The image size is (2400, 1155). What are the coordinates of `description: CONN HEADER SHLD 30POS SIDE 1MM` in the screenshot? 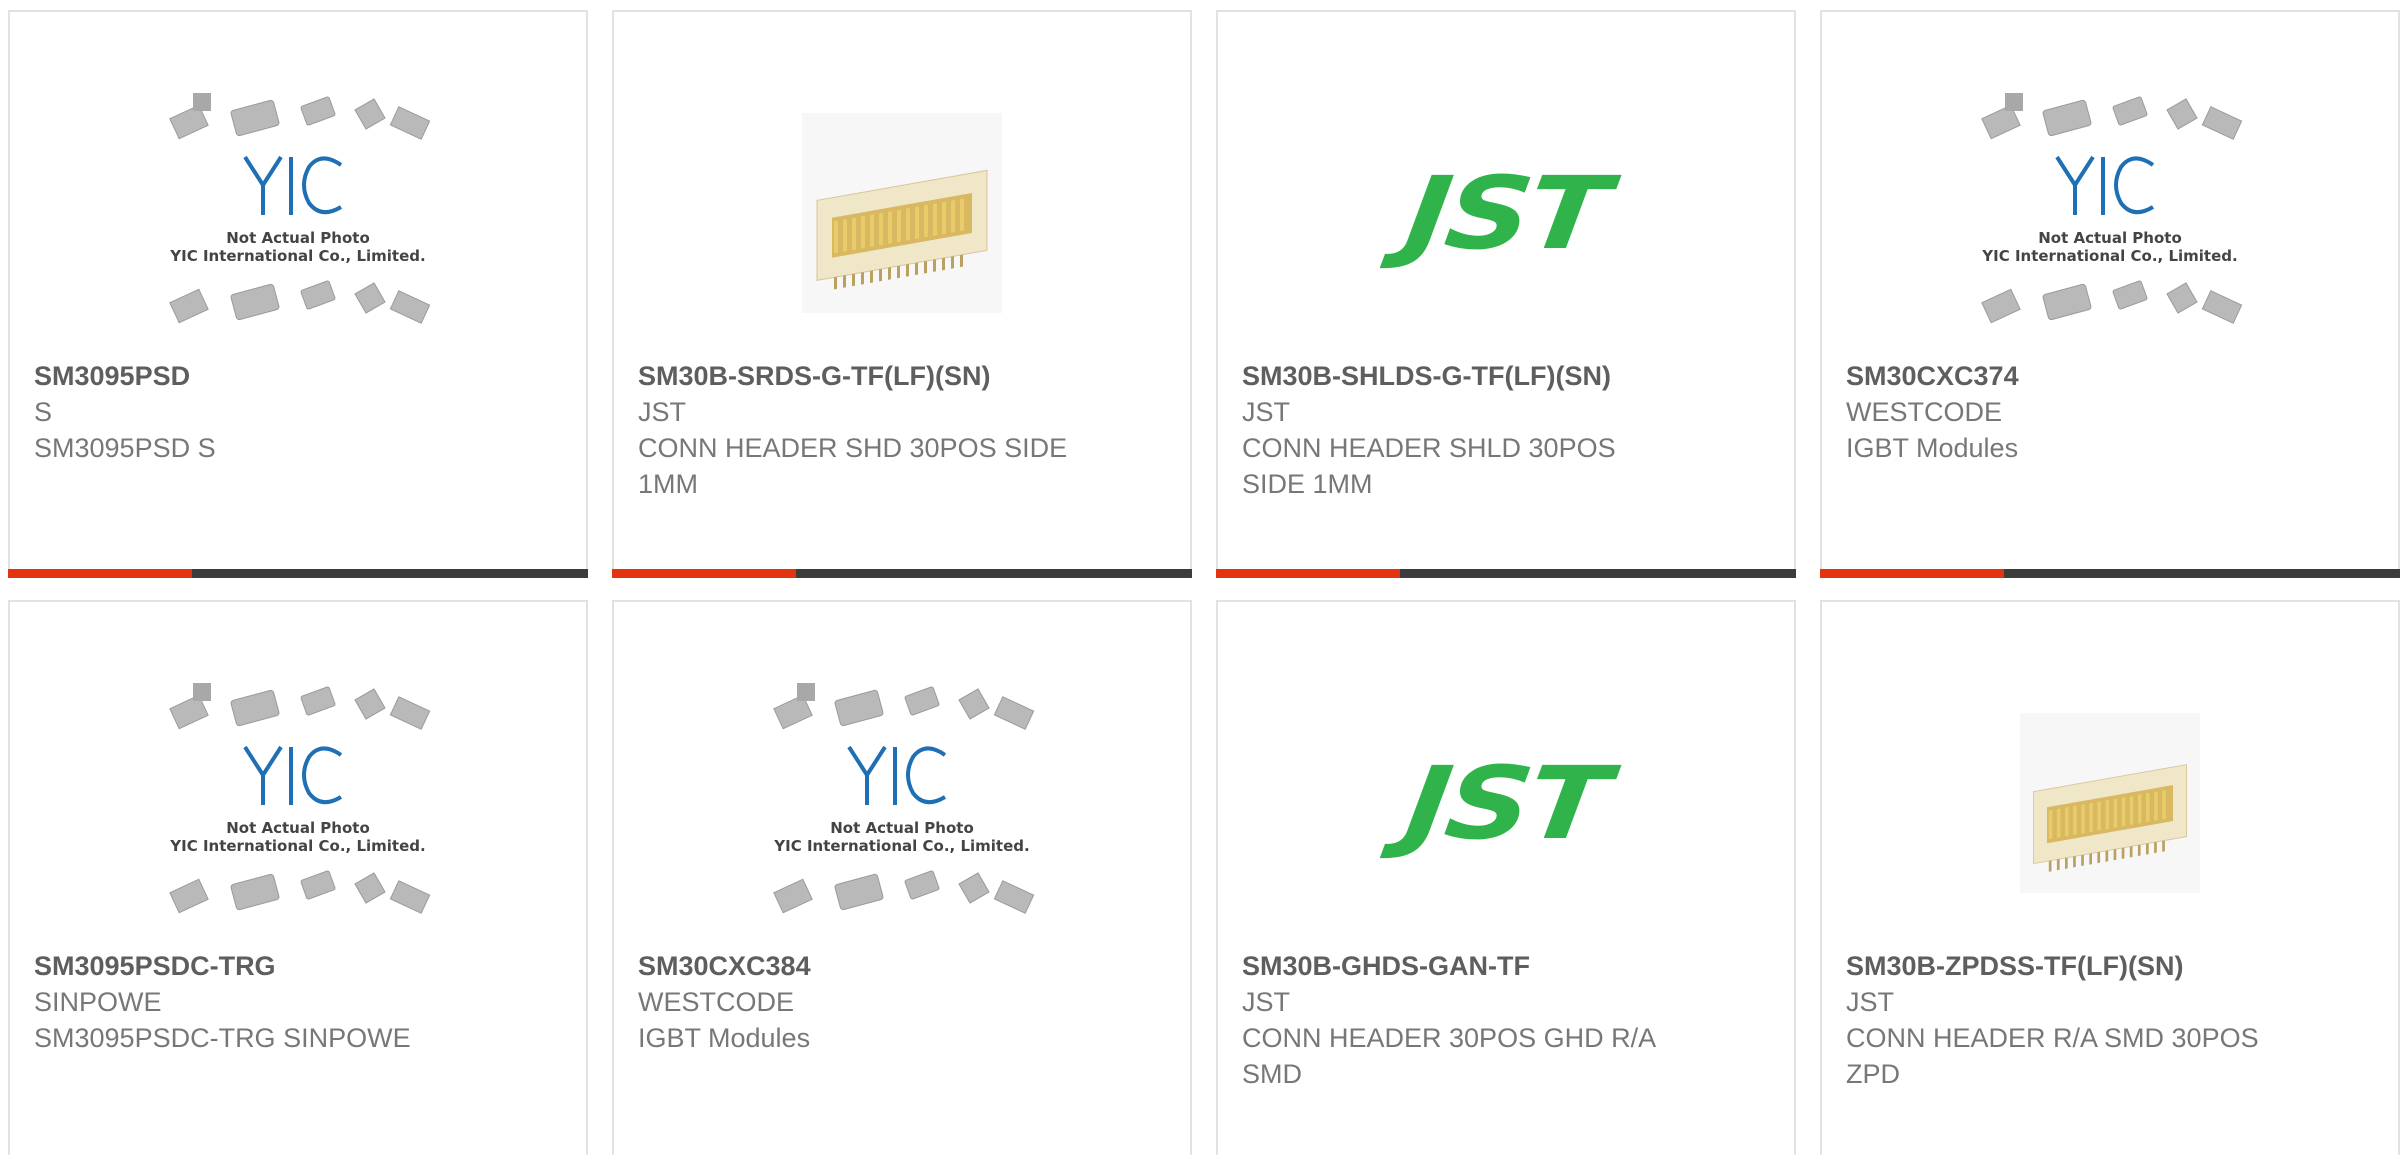 It's located at (1429, 466).